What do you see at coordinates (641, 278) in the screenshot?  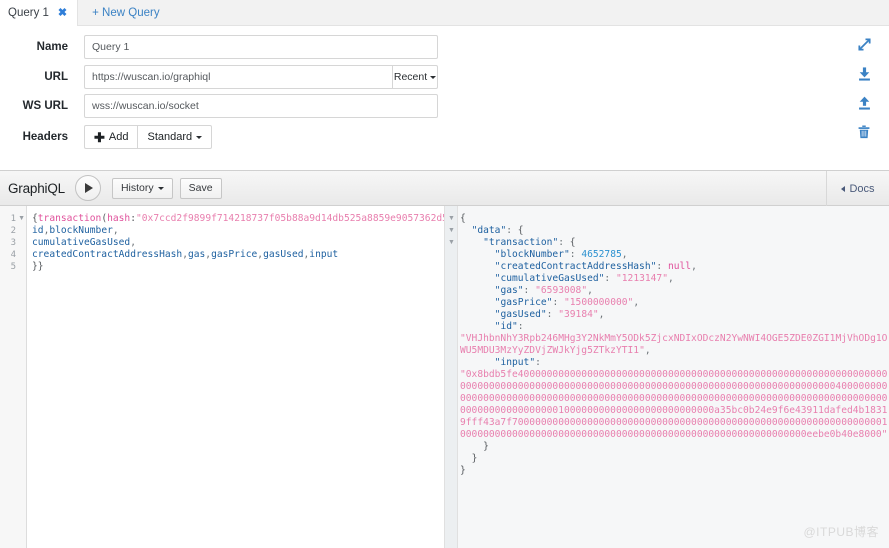 I see `result-value: "1213147"` at bounding box center [641, 278].